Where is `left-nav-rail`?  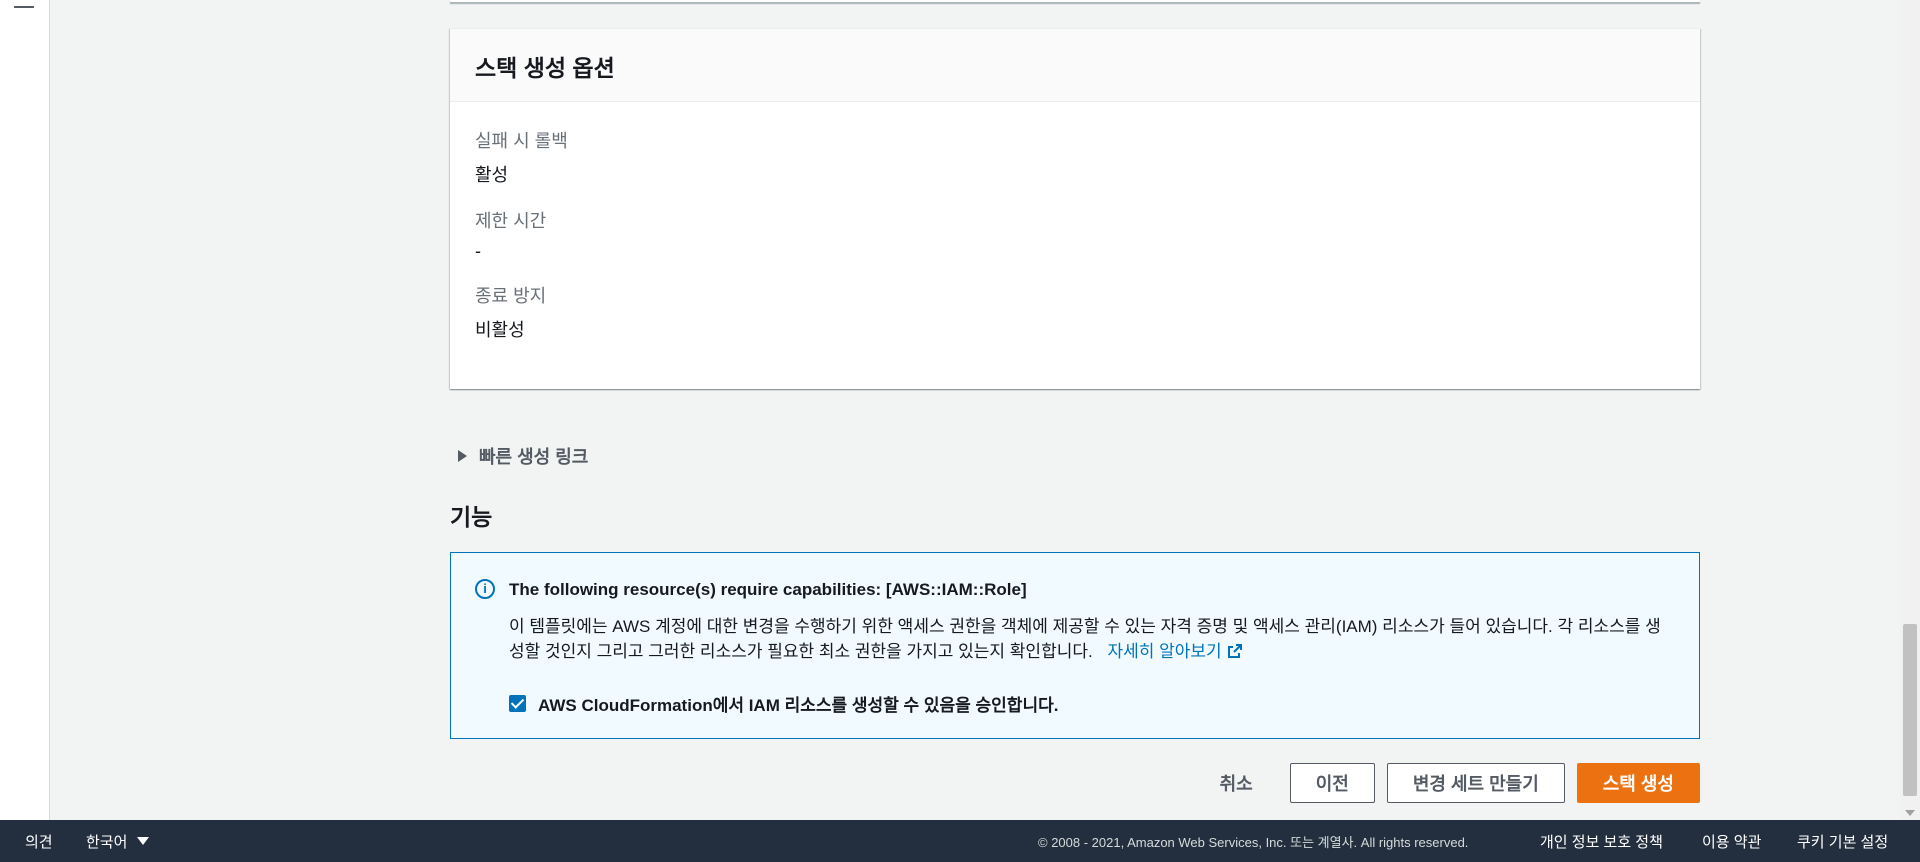
left-nav-rail is located at coordinates (25, 410).